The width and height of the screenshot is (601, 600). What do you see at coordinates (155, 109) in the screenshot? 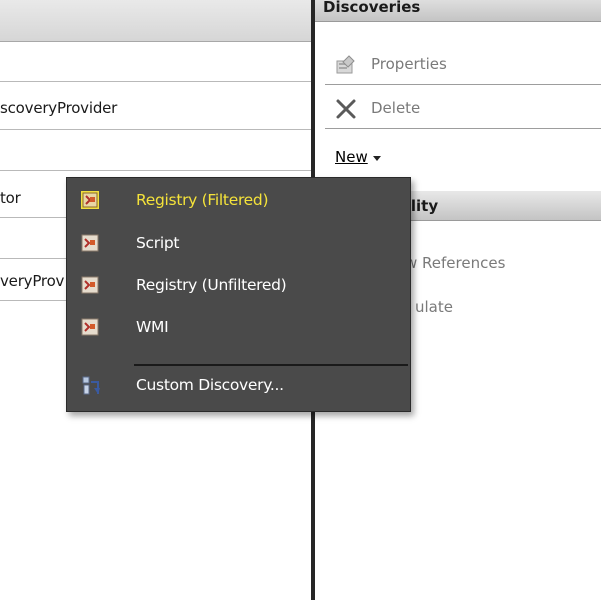
I see `details-row: scoveryProvider` at bounding box center [155, 109].